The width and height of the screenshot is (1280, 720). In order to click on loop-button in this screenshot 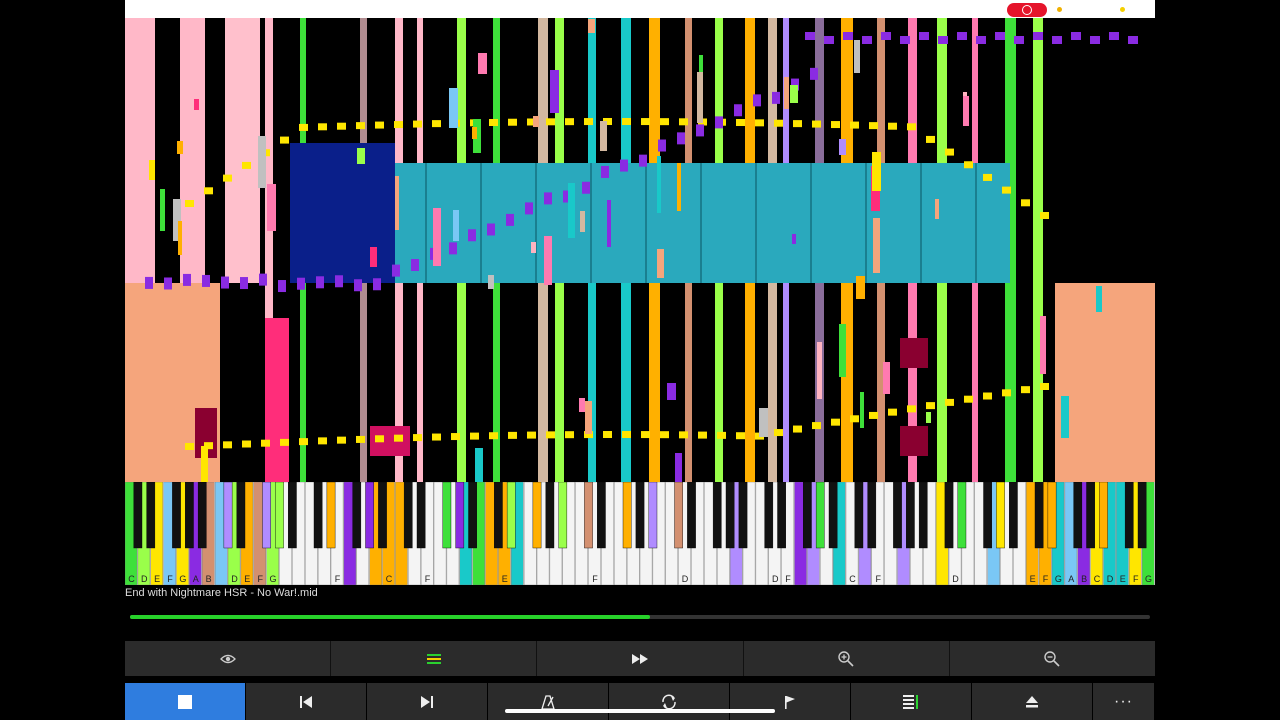, I will do `click(669, 701)`.